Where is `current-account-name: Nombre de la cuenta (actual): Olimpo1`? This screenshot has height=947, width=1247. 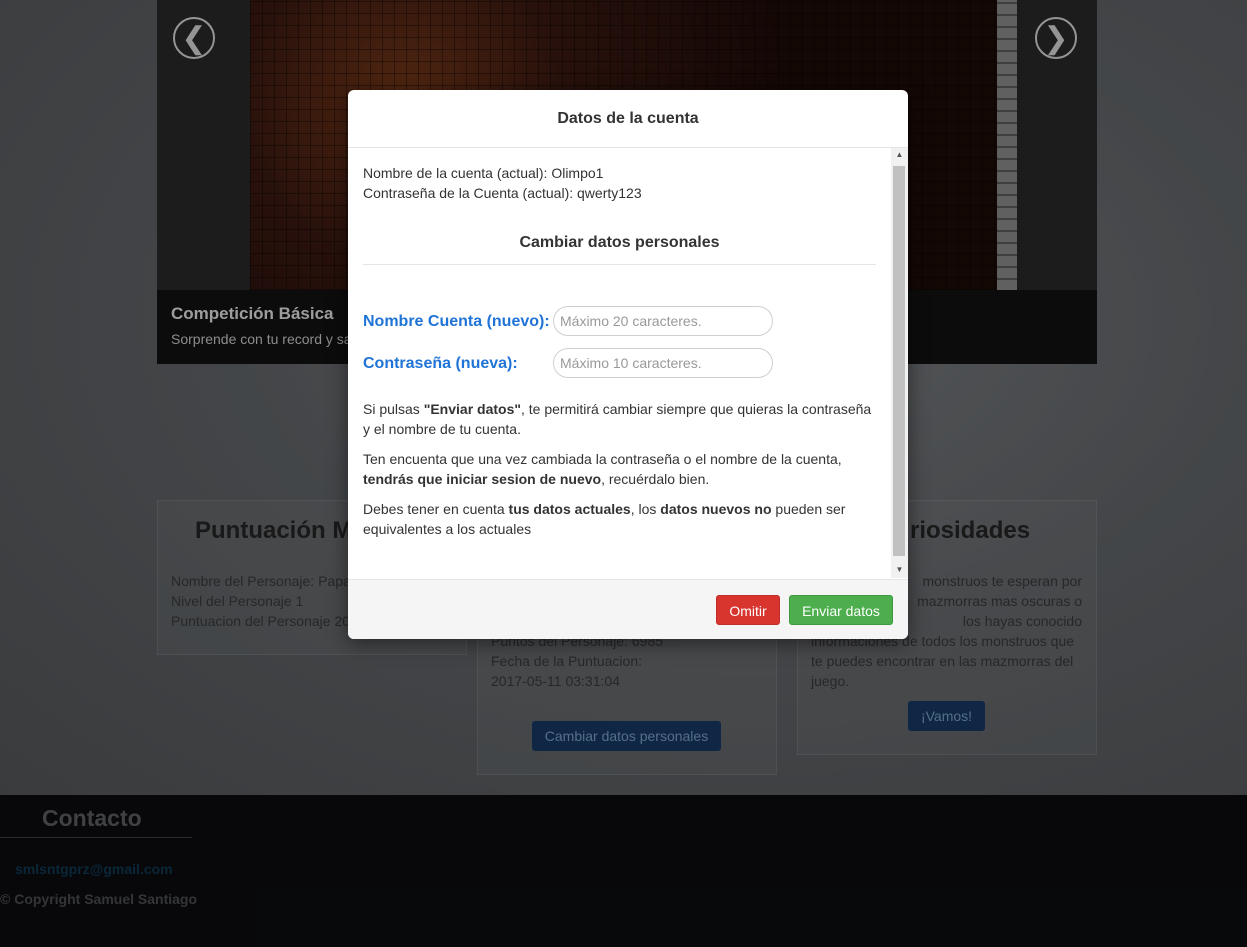
current-account-name: Nombre de la cuenta (actual): Olimpo1 is located at coordinates (483, 173).